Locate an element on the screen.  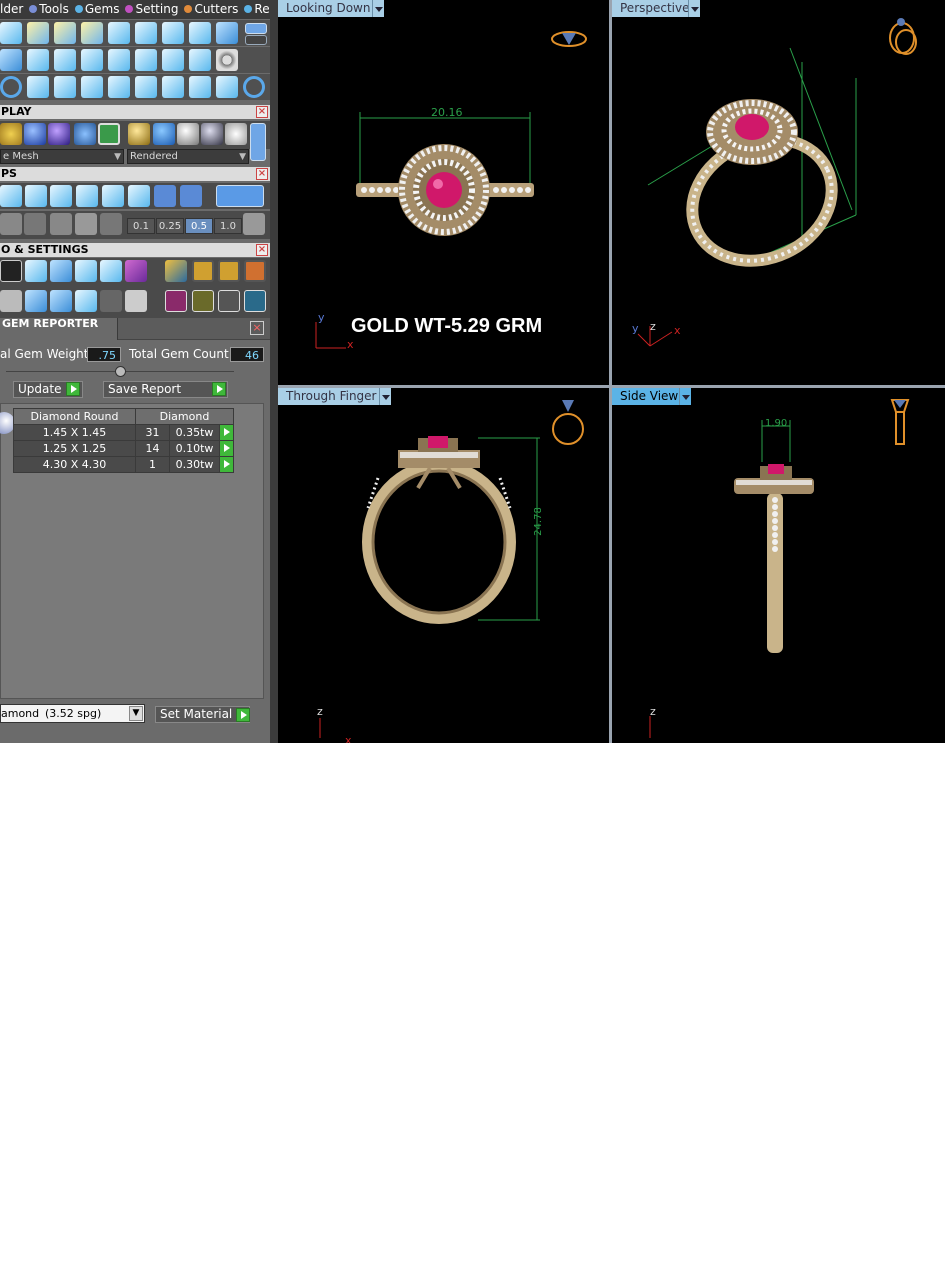
menu-item-setting: Setting is located at coordinates (156, 9).